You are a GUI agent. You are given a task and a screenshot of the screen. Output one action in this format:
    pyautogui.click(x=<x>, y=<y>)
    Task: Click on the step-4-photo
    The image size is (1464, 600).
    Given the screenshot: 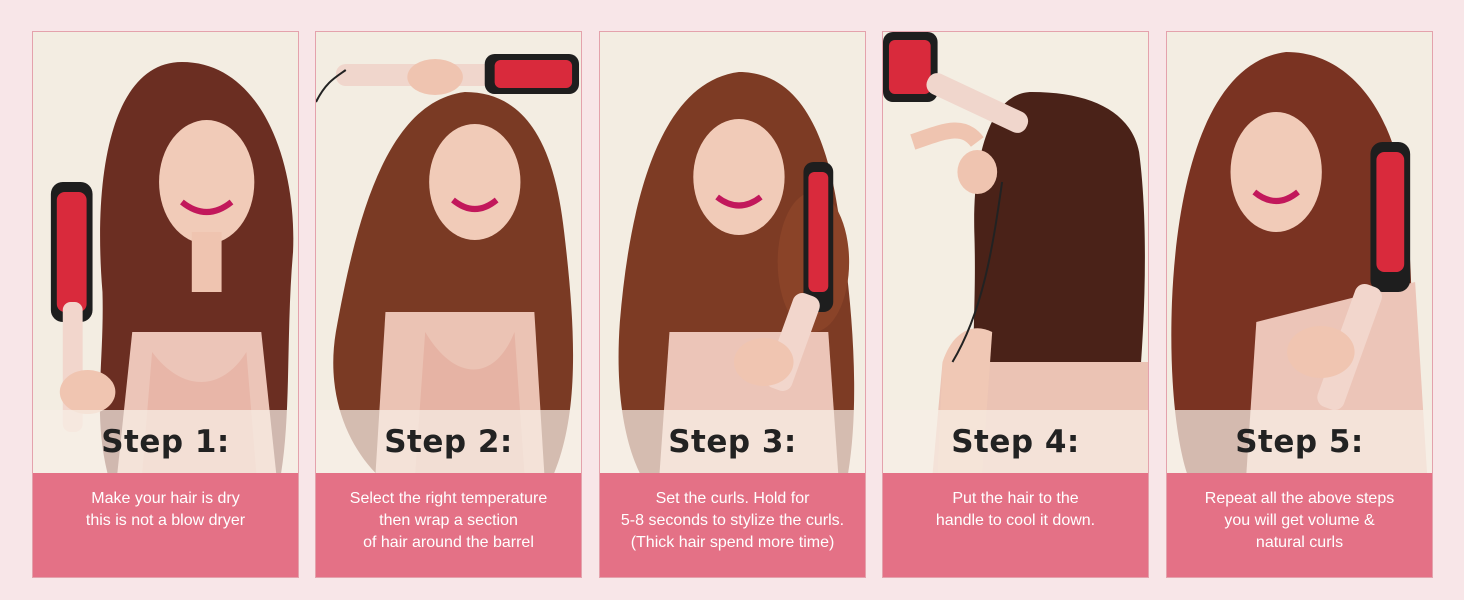 What is the action you would take?
    pyautogui.click(x=1015, y=252)
    